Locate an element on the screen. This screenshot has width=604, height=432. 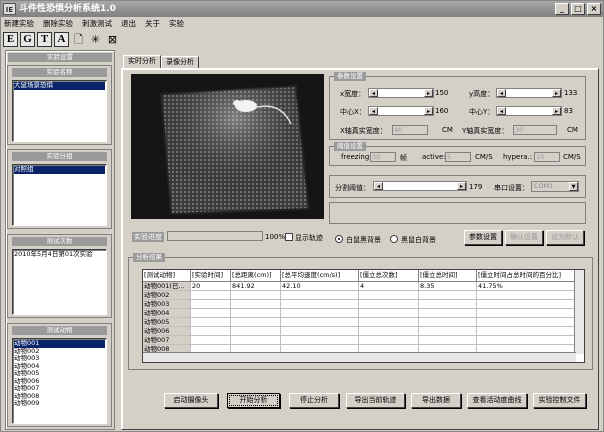
table-row: 动物005 is located at coordinates (363, 322).